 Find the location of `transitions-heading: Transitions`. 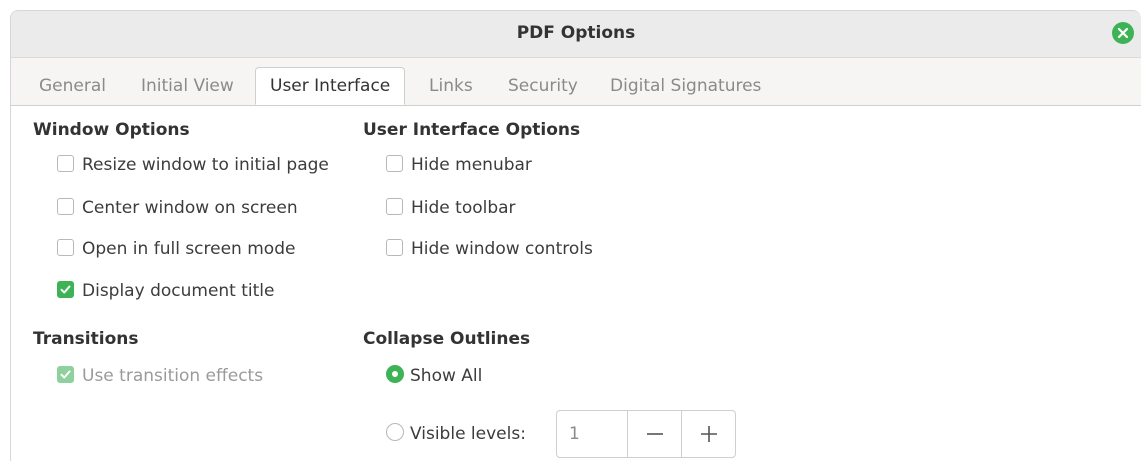

transitions-heading: Transitions is located at coordinates (86, 339).